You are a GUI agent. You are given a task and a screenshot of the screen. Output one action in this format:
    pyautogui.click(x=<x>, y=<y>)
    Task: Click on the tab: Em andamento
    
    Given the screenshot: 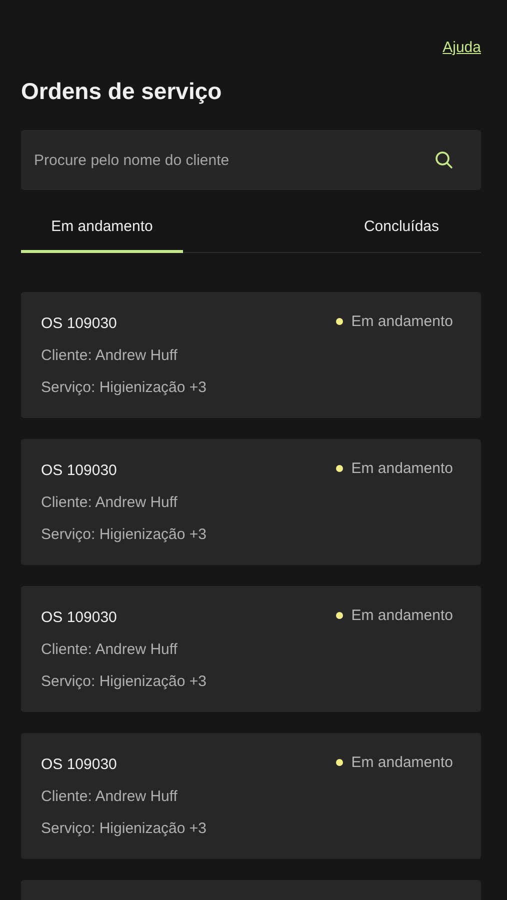 What is the action you would take?
    pyautogui.click(x=102, y=230)
    